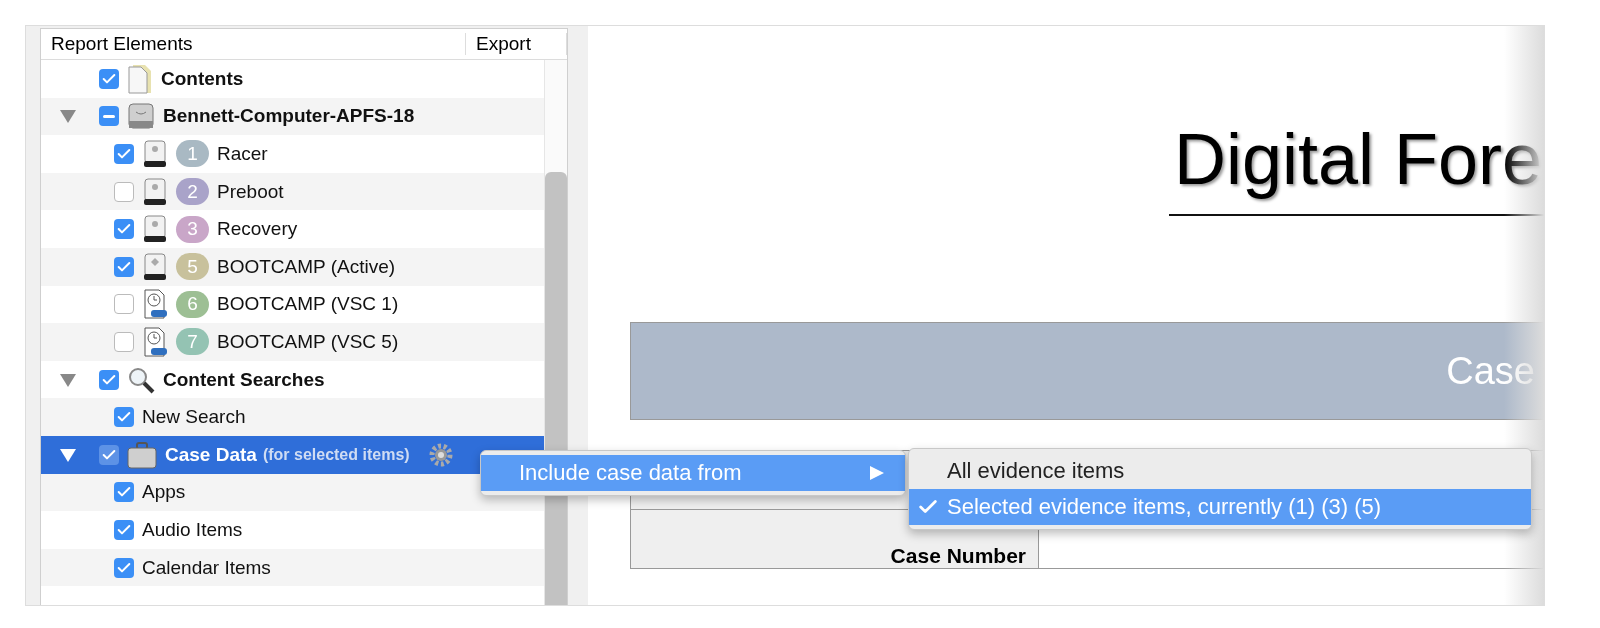 This screenshot has width=1600, height=628. I want to click on menu-item: All evidence items, so click(1220, 471).